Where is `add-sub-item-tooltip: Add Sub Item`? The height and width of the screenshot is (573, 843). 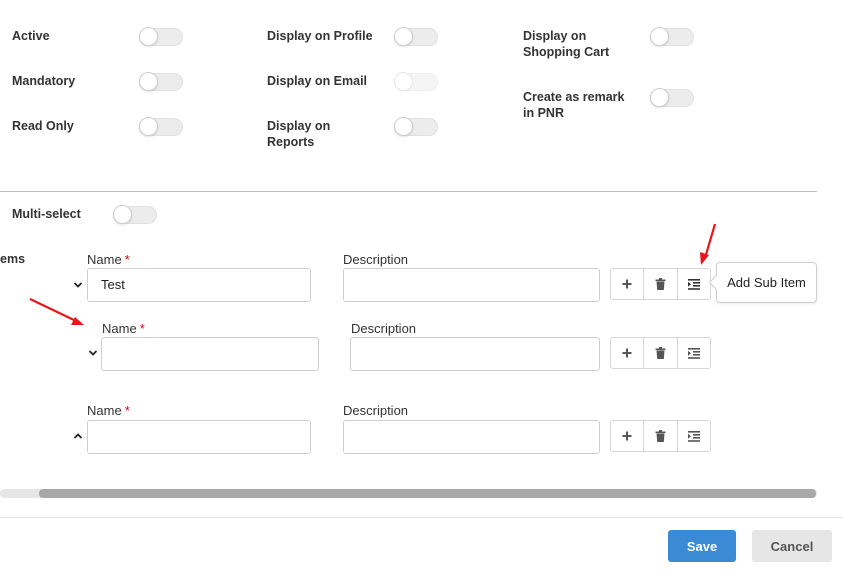 add-sub-item-tooltip: Add Sub Item is located at coordinates (766, 282).